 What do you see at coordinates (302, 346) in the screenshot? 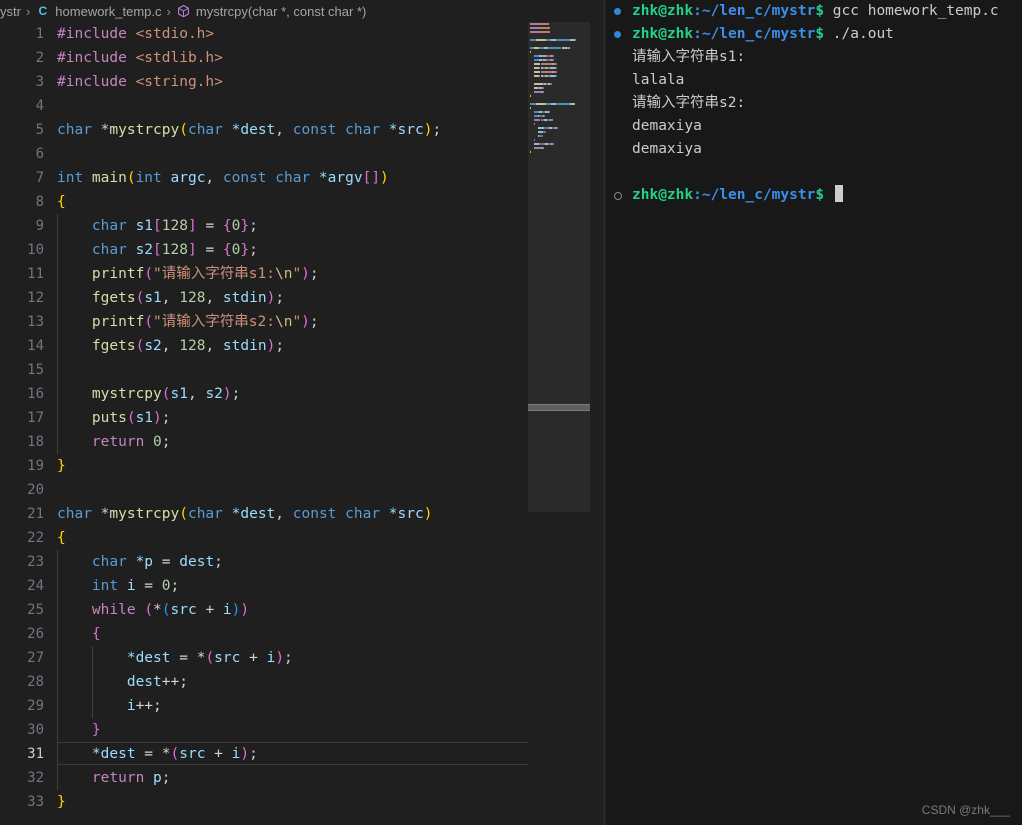
I see `code-line-14: 14 fgets(s2, 128, stdin);` at bounding box center [302, 346].